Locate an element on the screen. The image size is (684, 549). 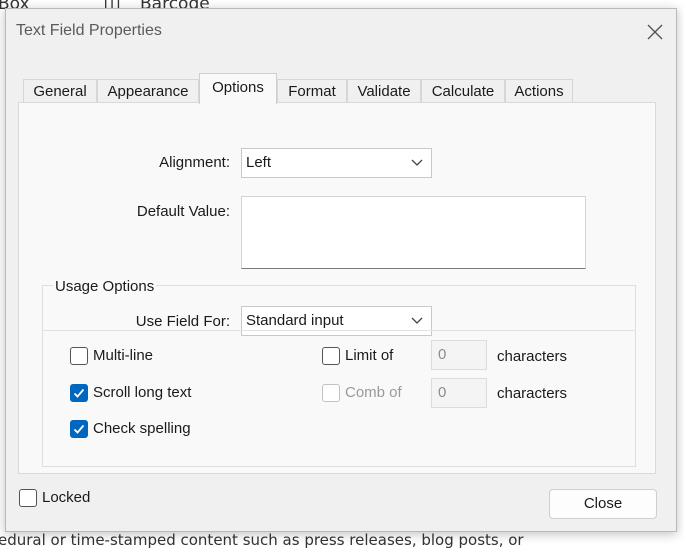
scroll-long-text-checkbox is located at coordinates (79, 393).